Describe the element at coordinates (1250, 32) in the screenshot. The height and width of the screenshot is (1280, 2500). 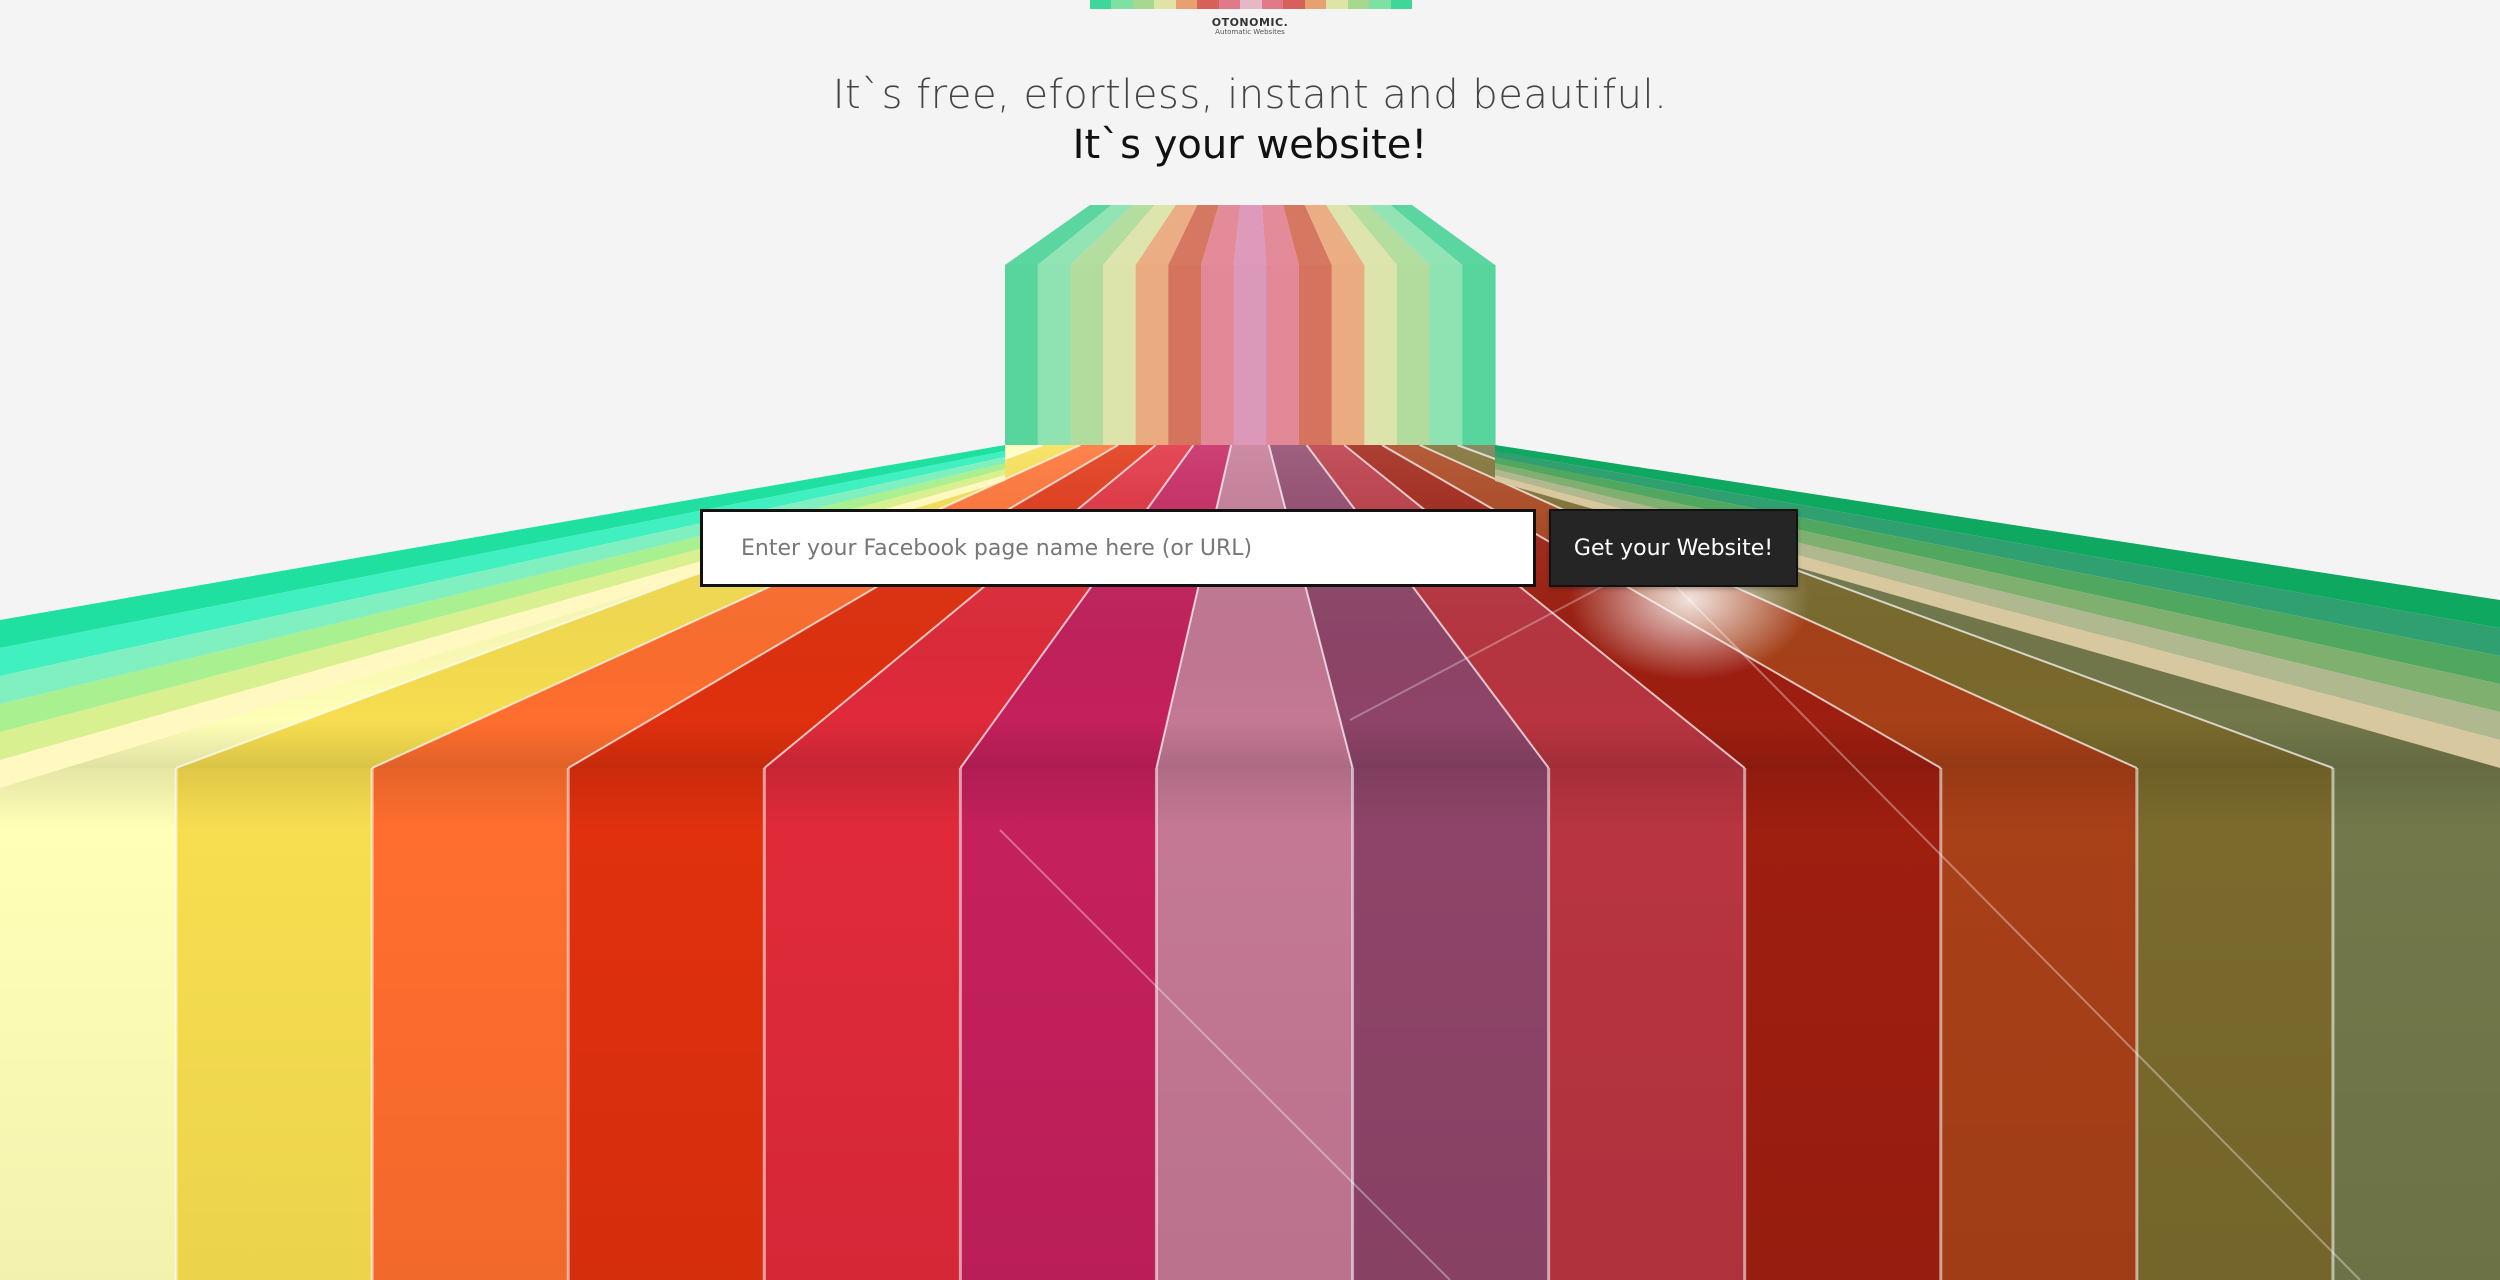
I see `brand-tagline: Automatic Websites` at that location.